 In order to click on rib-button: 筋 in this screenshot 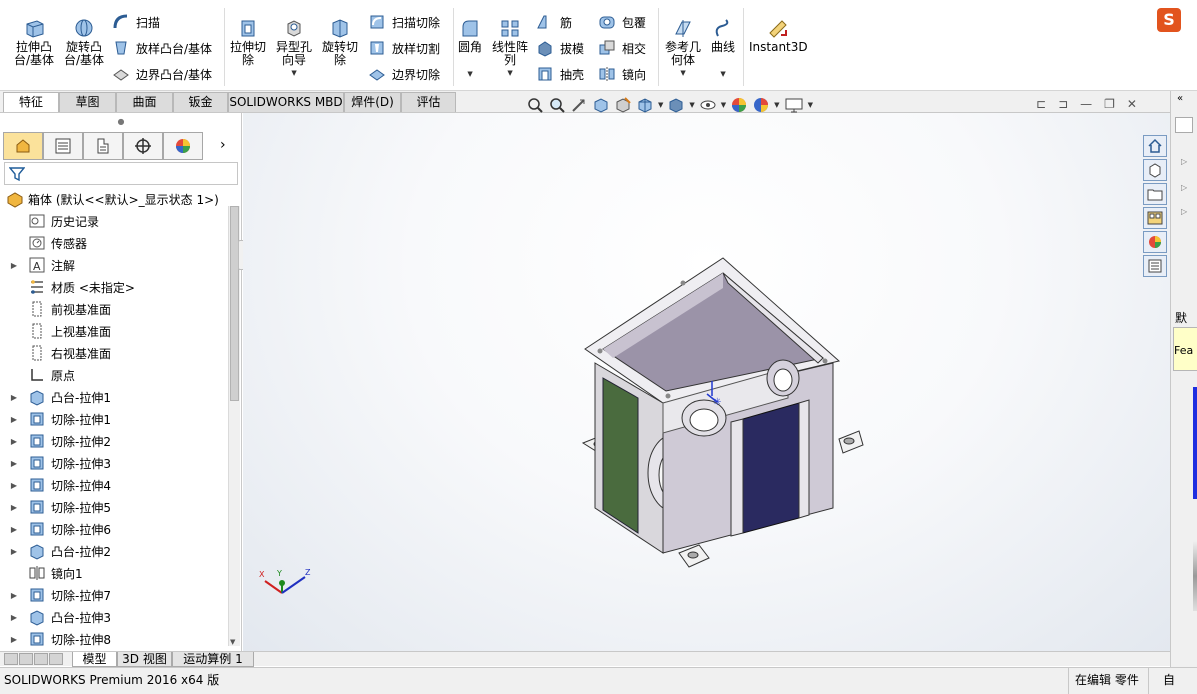, I will do `click(554, 22)`.